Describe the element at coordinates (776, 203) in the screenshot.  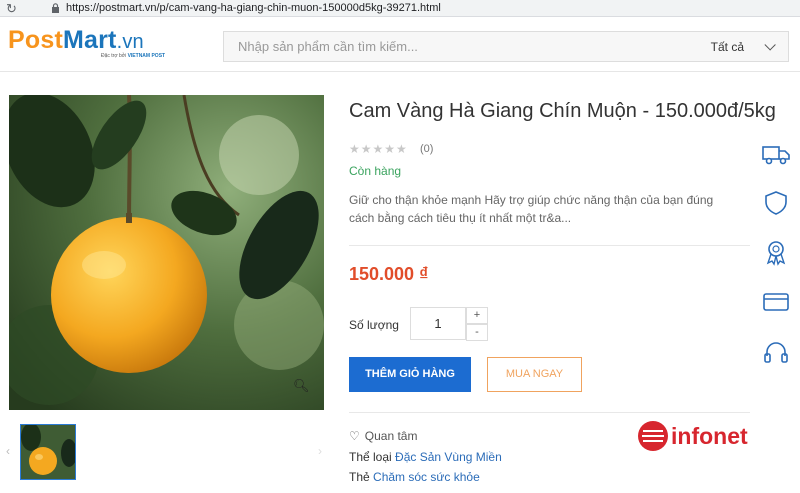
I see `shield-icon` at that location.